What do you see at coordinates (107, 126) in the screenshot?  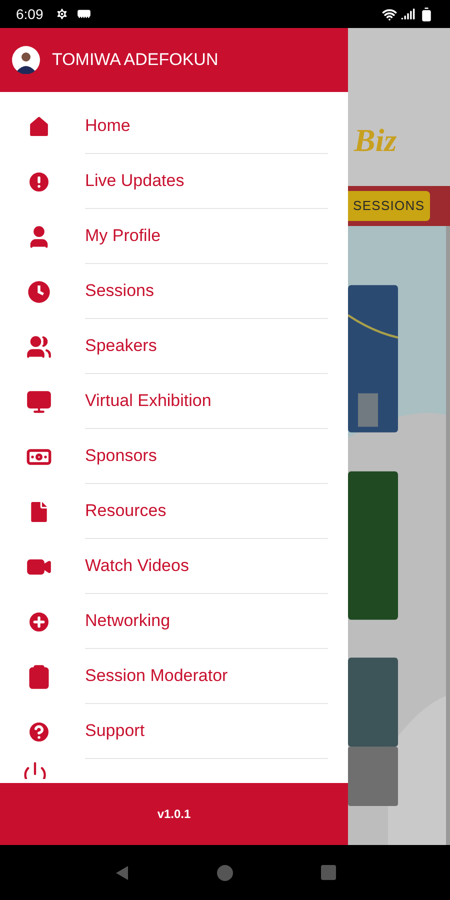 I see `menu-item-label: Home` at bounding box center [107, 126].